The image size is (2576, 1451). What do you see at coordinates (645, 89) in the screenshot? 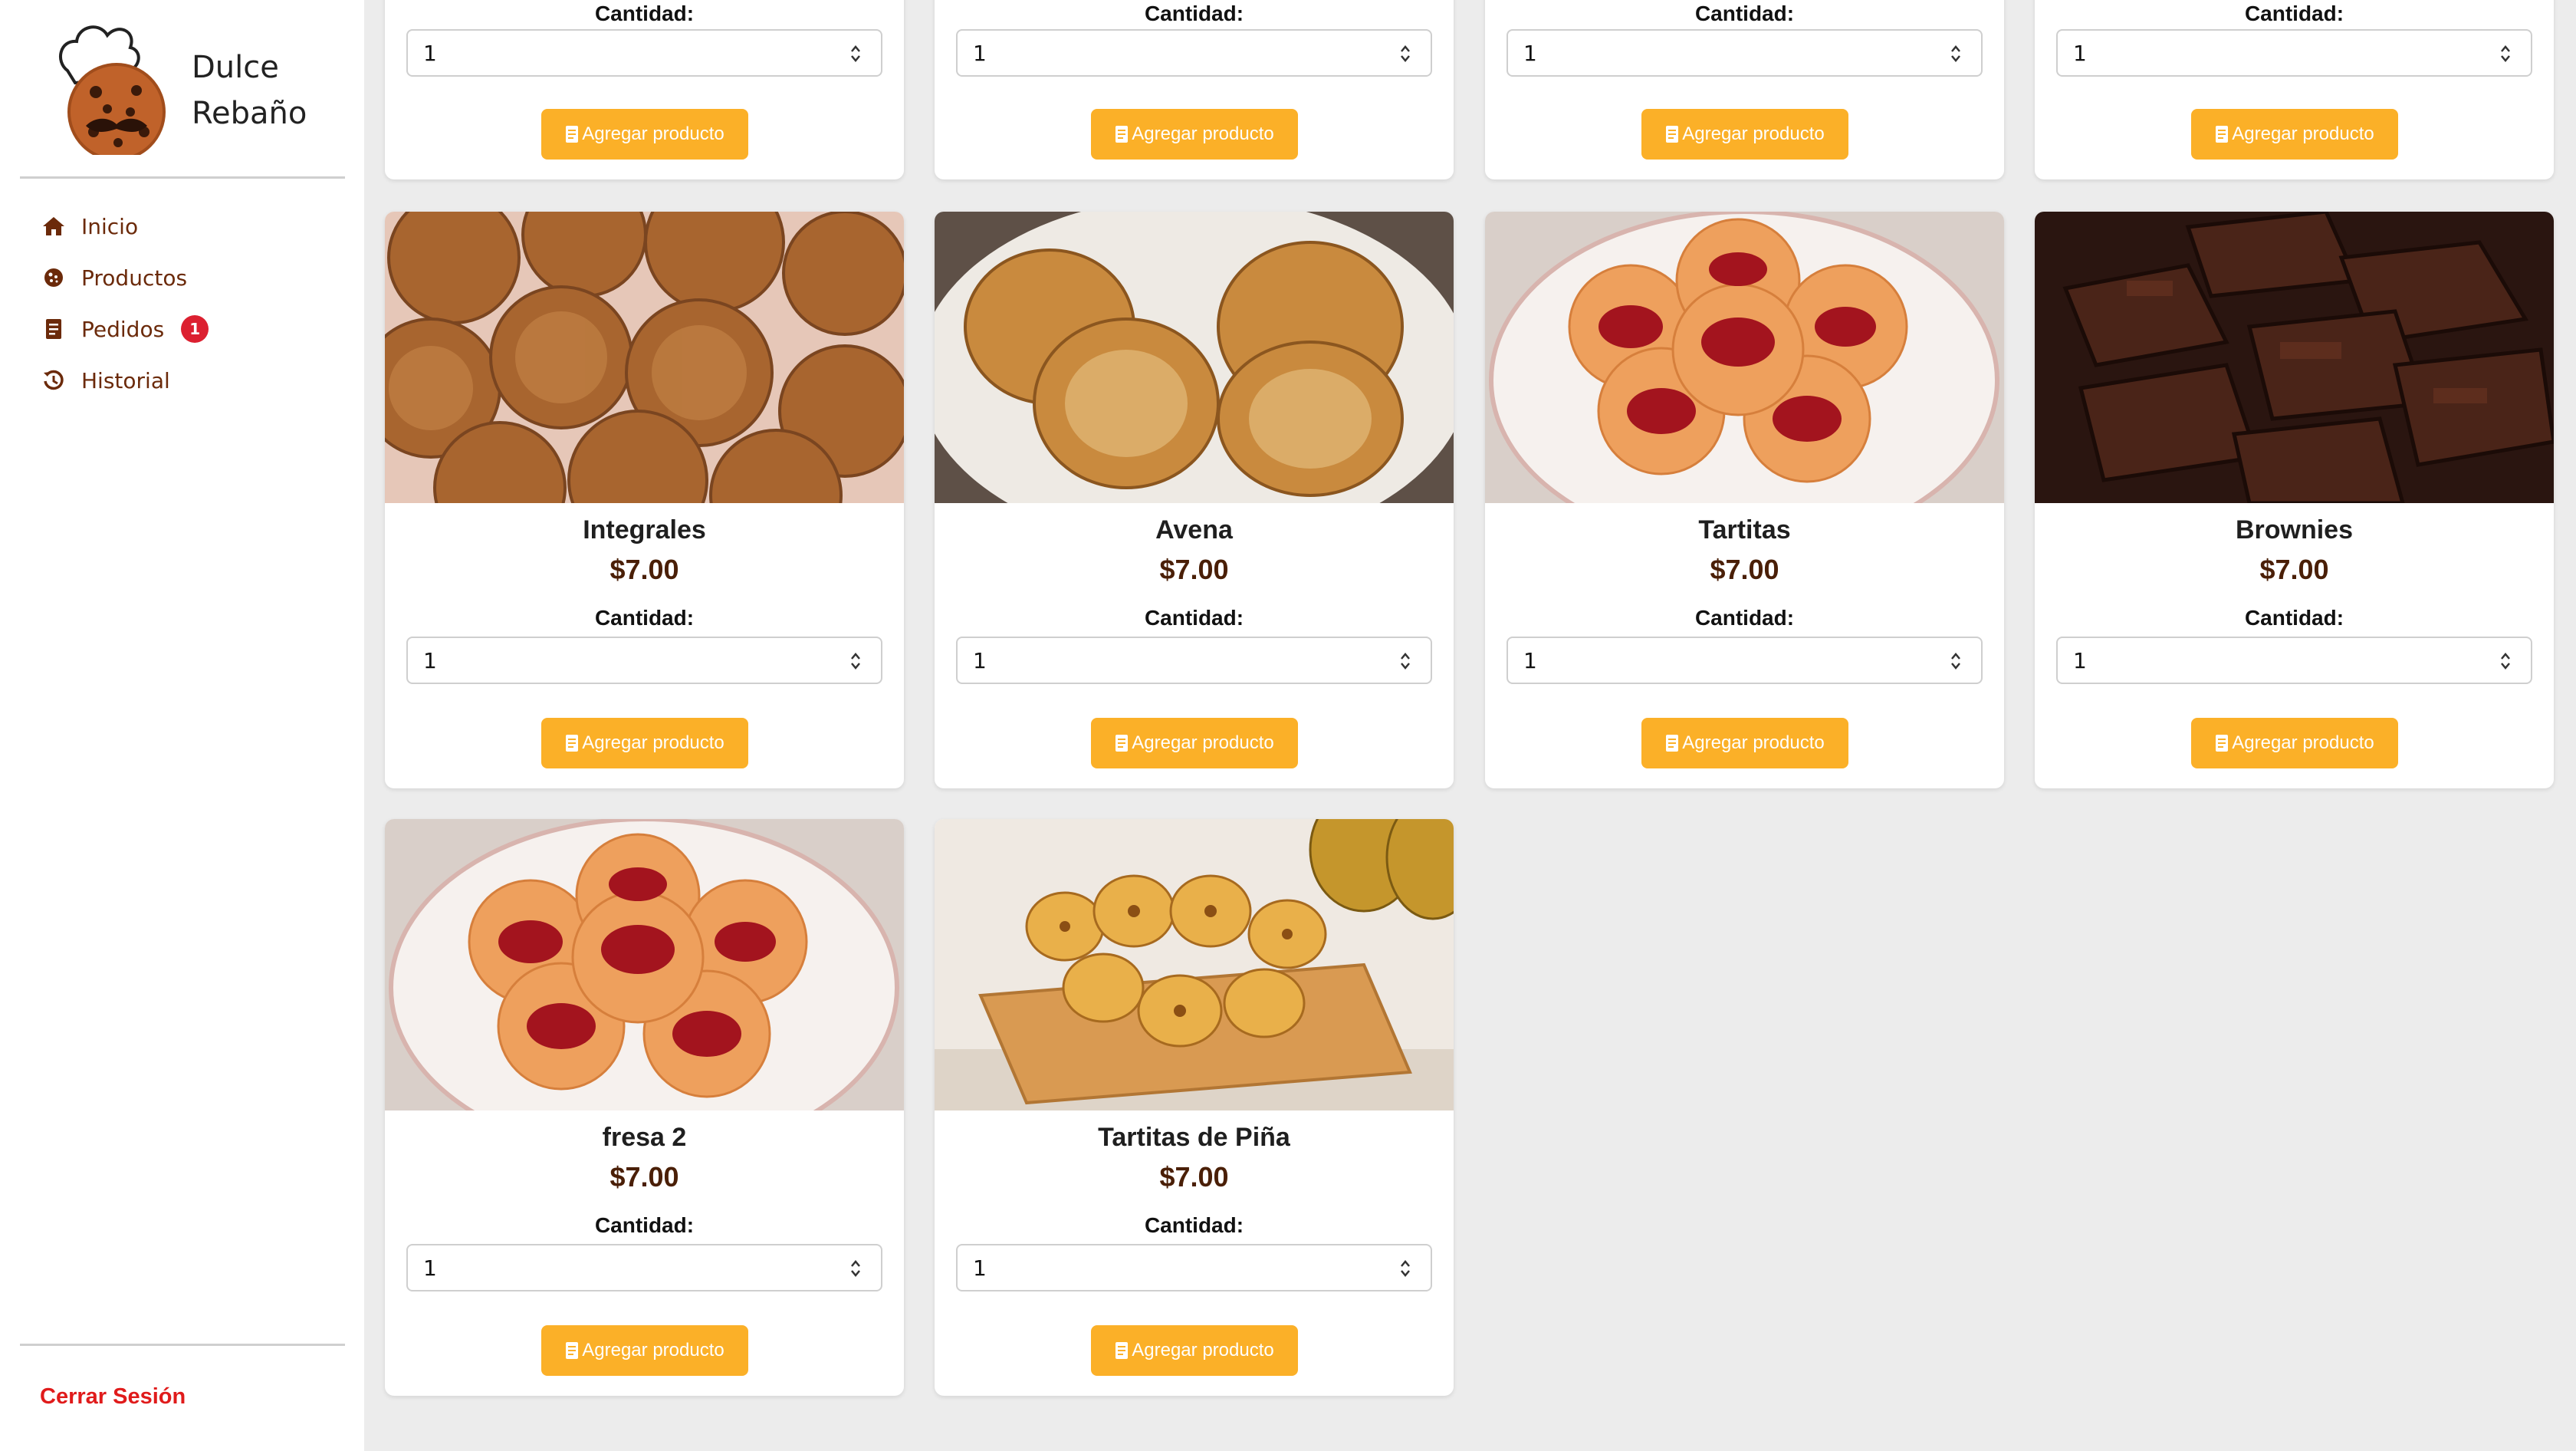
I see `product-card-partial-1: Cantidad: 1 Agregar producto` at bounding box center [645, 89].